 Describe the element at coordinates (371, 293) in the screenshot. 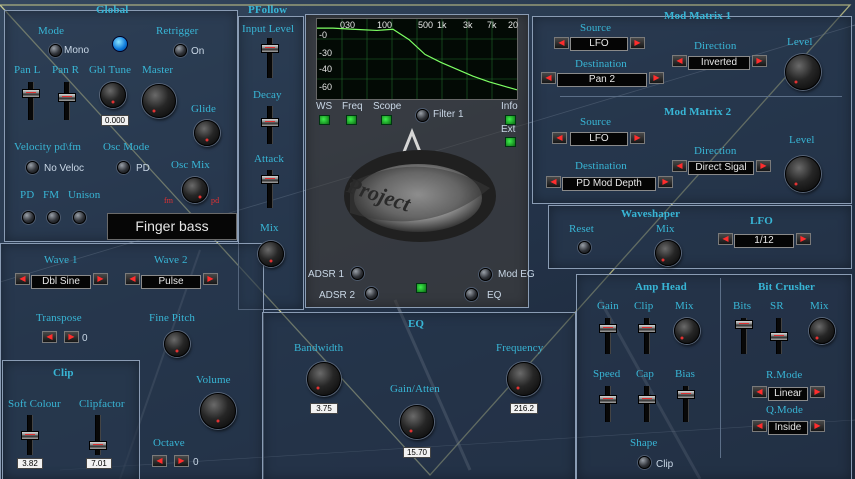

I see `adsr2-switch` at that location.